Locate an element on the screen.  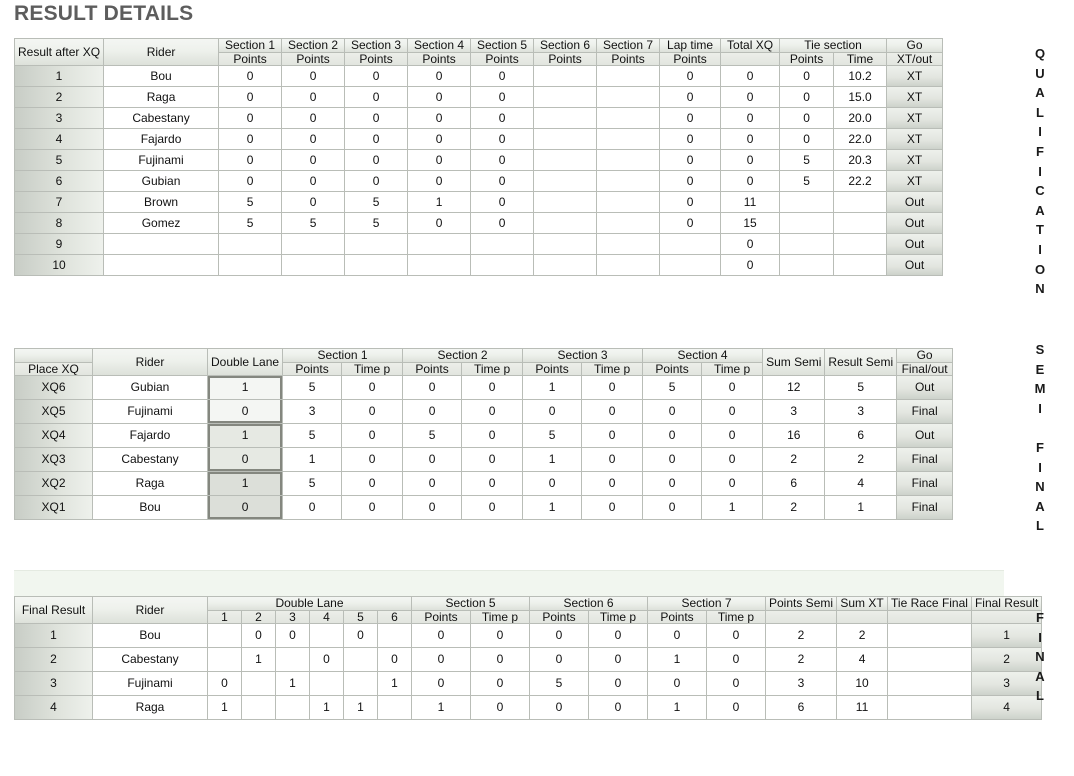
final-rider-cell: Bou is located at coordinates (150, 636).